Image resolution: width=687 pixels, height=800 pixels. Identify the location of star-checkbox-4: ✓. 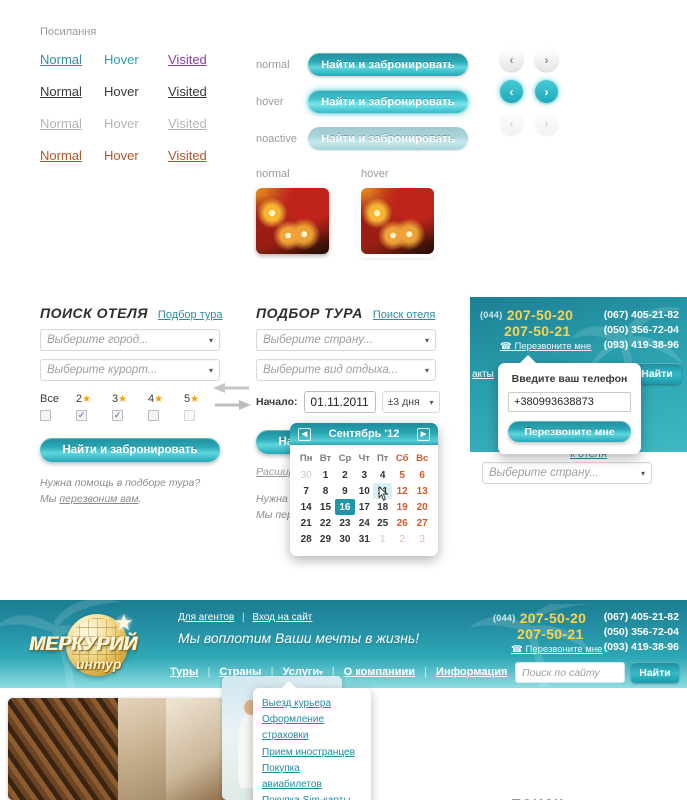
(153, 415).